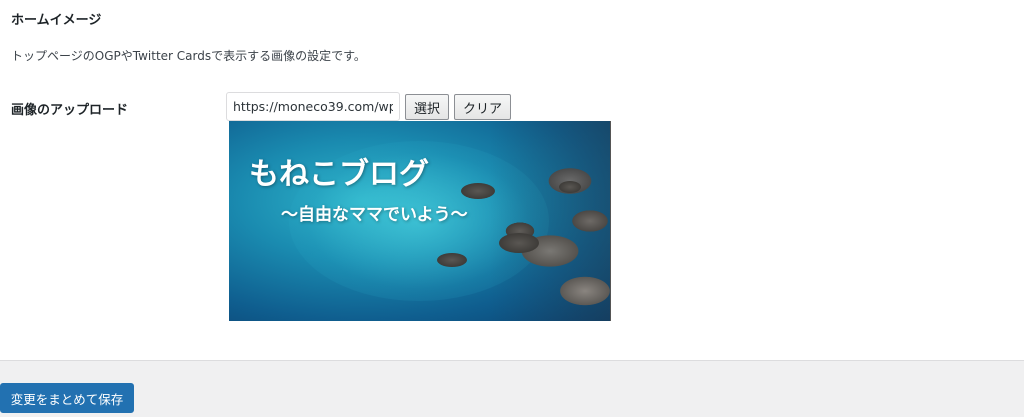 The width and height of the screenshot is (1024, 417). Describe the element at coordinates (313, 106) in the screenshot. I see `image-url-input` at that location.